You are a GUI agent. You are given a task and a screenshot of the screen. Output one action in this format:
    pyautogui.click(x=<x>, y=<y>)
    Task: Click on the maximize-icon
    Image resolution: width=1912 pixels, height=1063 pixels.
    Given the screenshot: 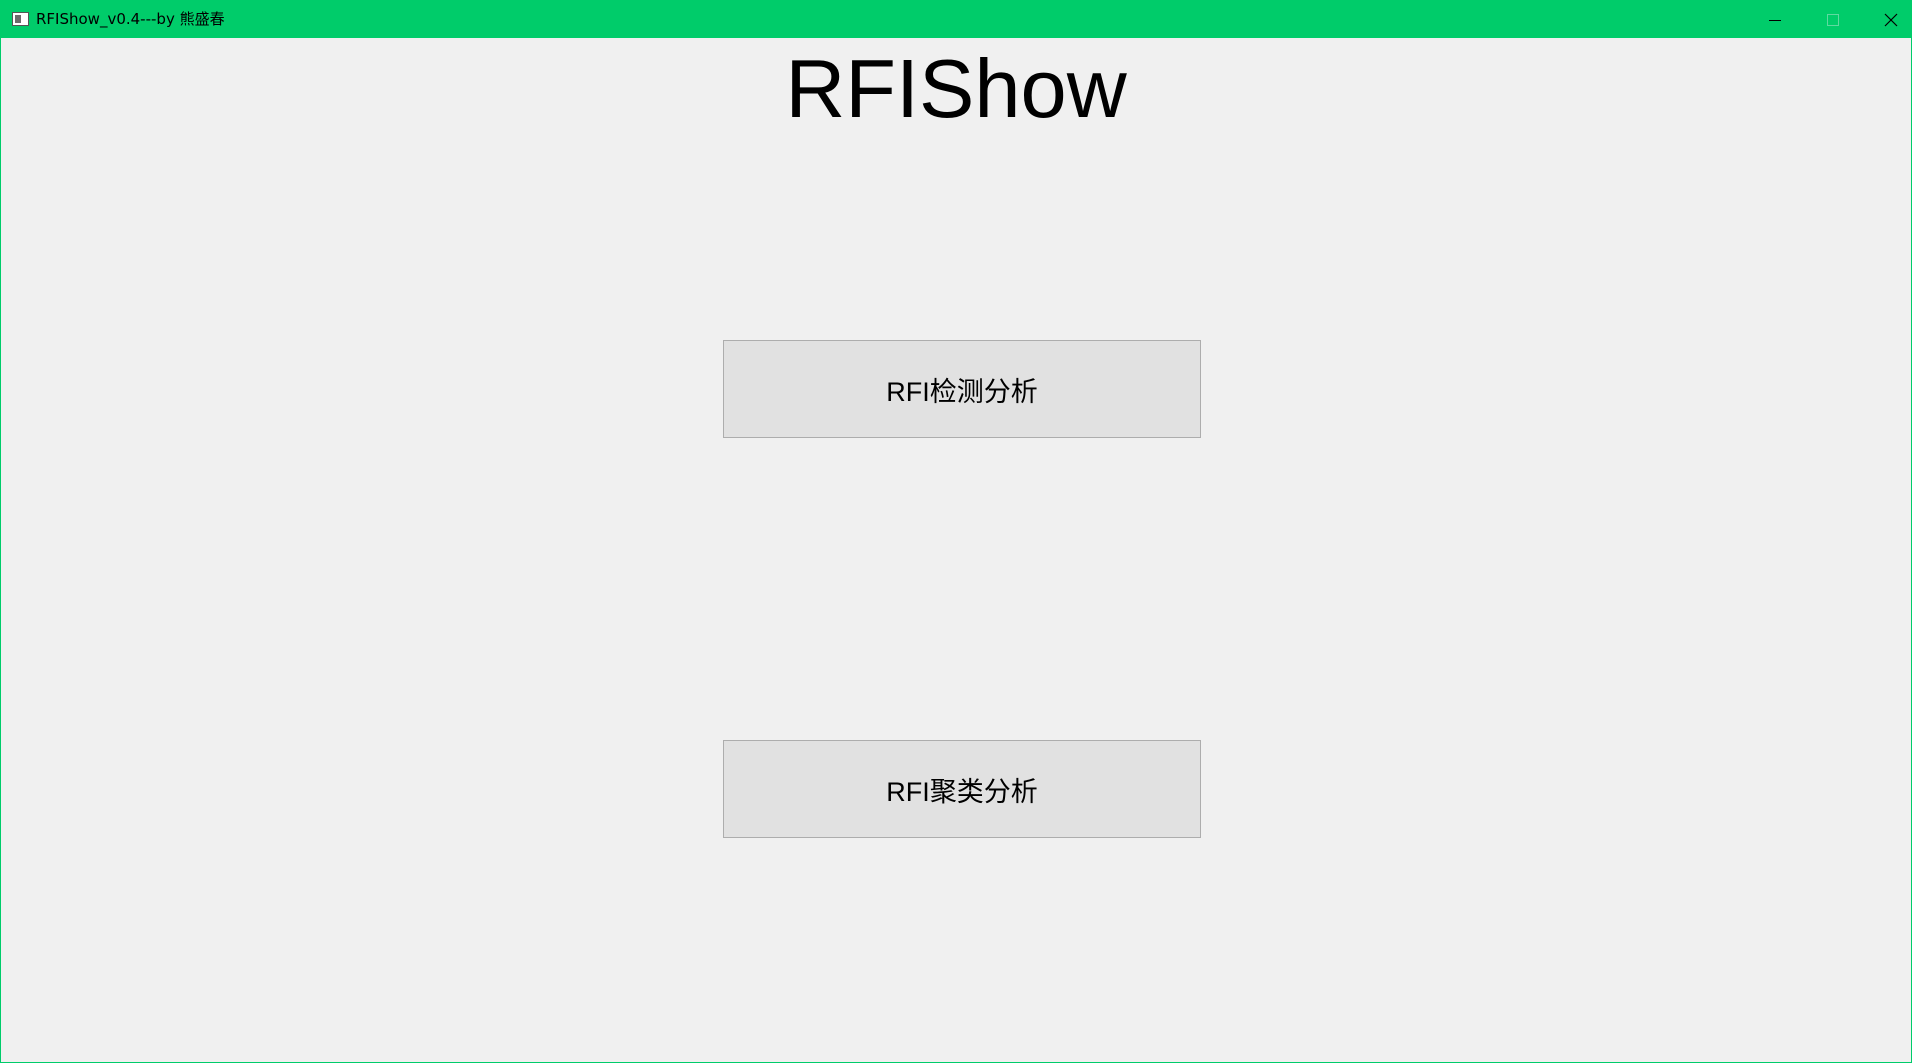 What is the action you would take?
    pyautogui.click(x=1833, y=19)
    